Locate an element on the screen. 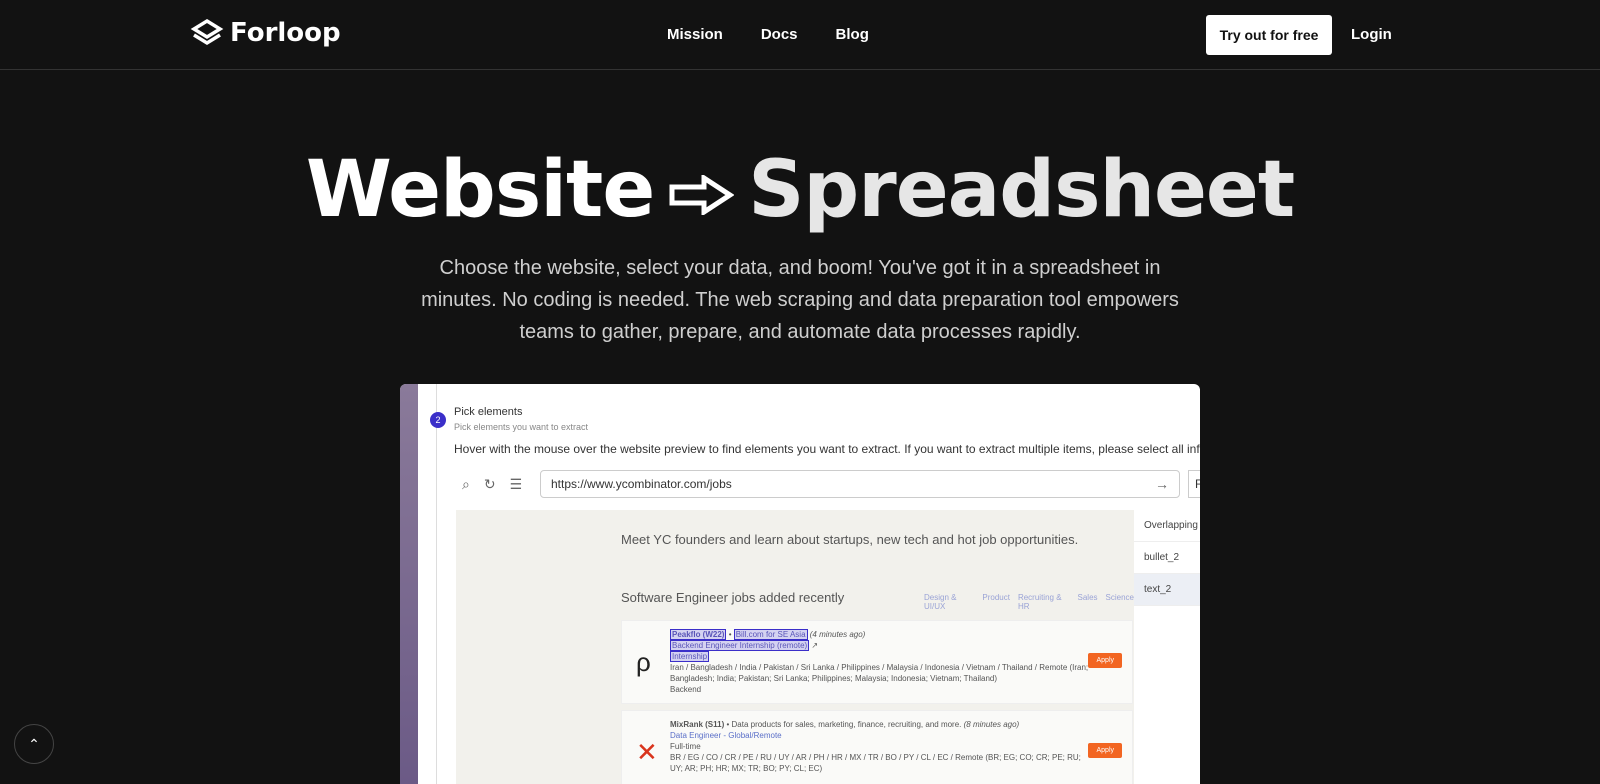 This screenshot has height=784, width=1600. nav-mission: Mission is located at coordinates (695, 34).